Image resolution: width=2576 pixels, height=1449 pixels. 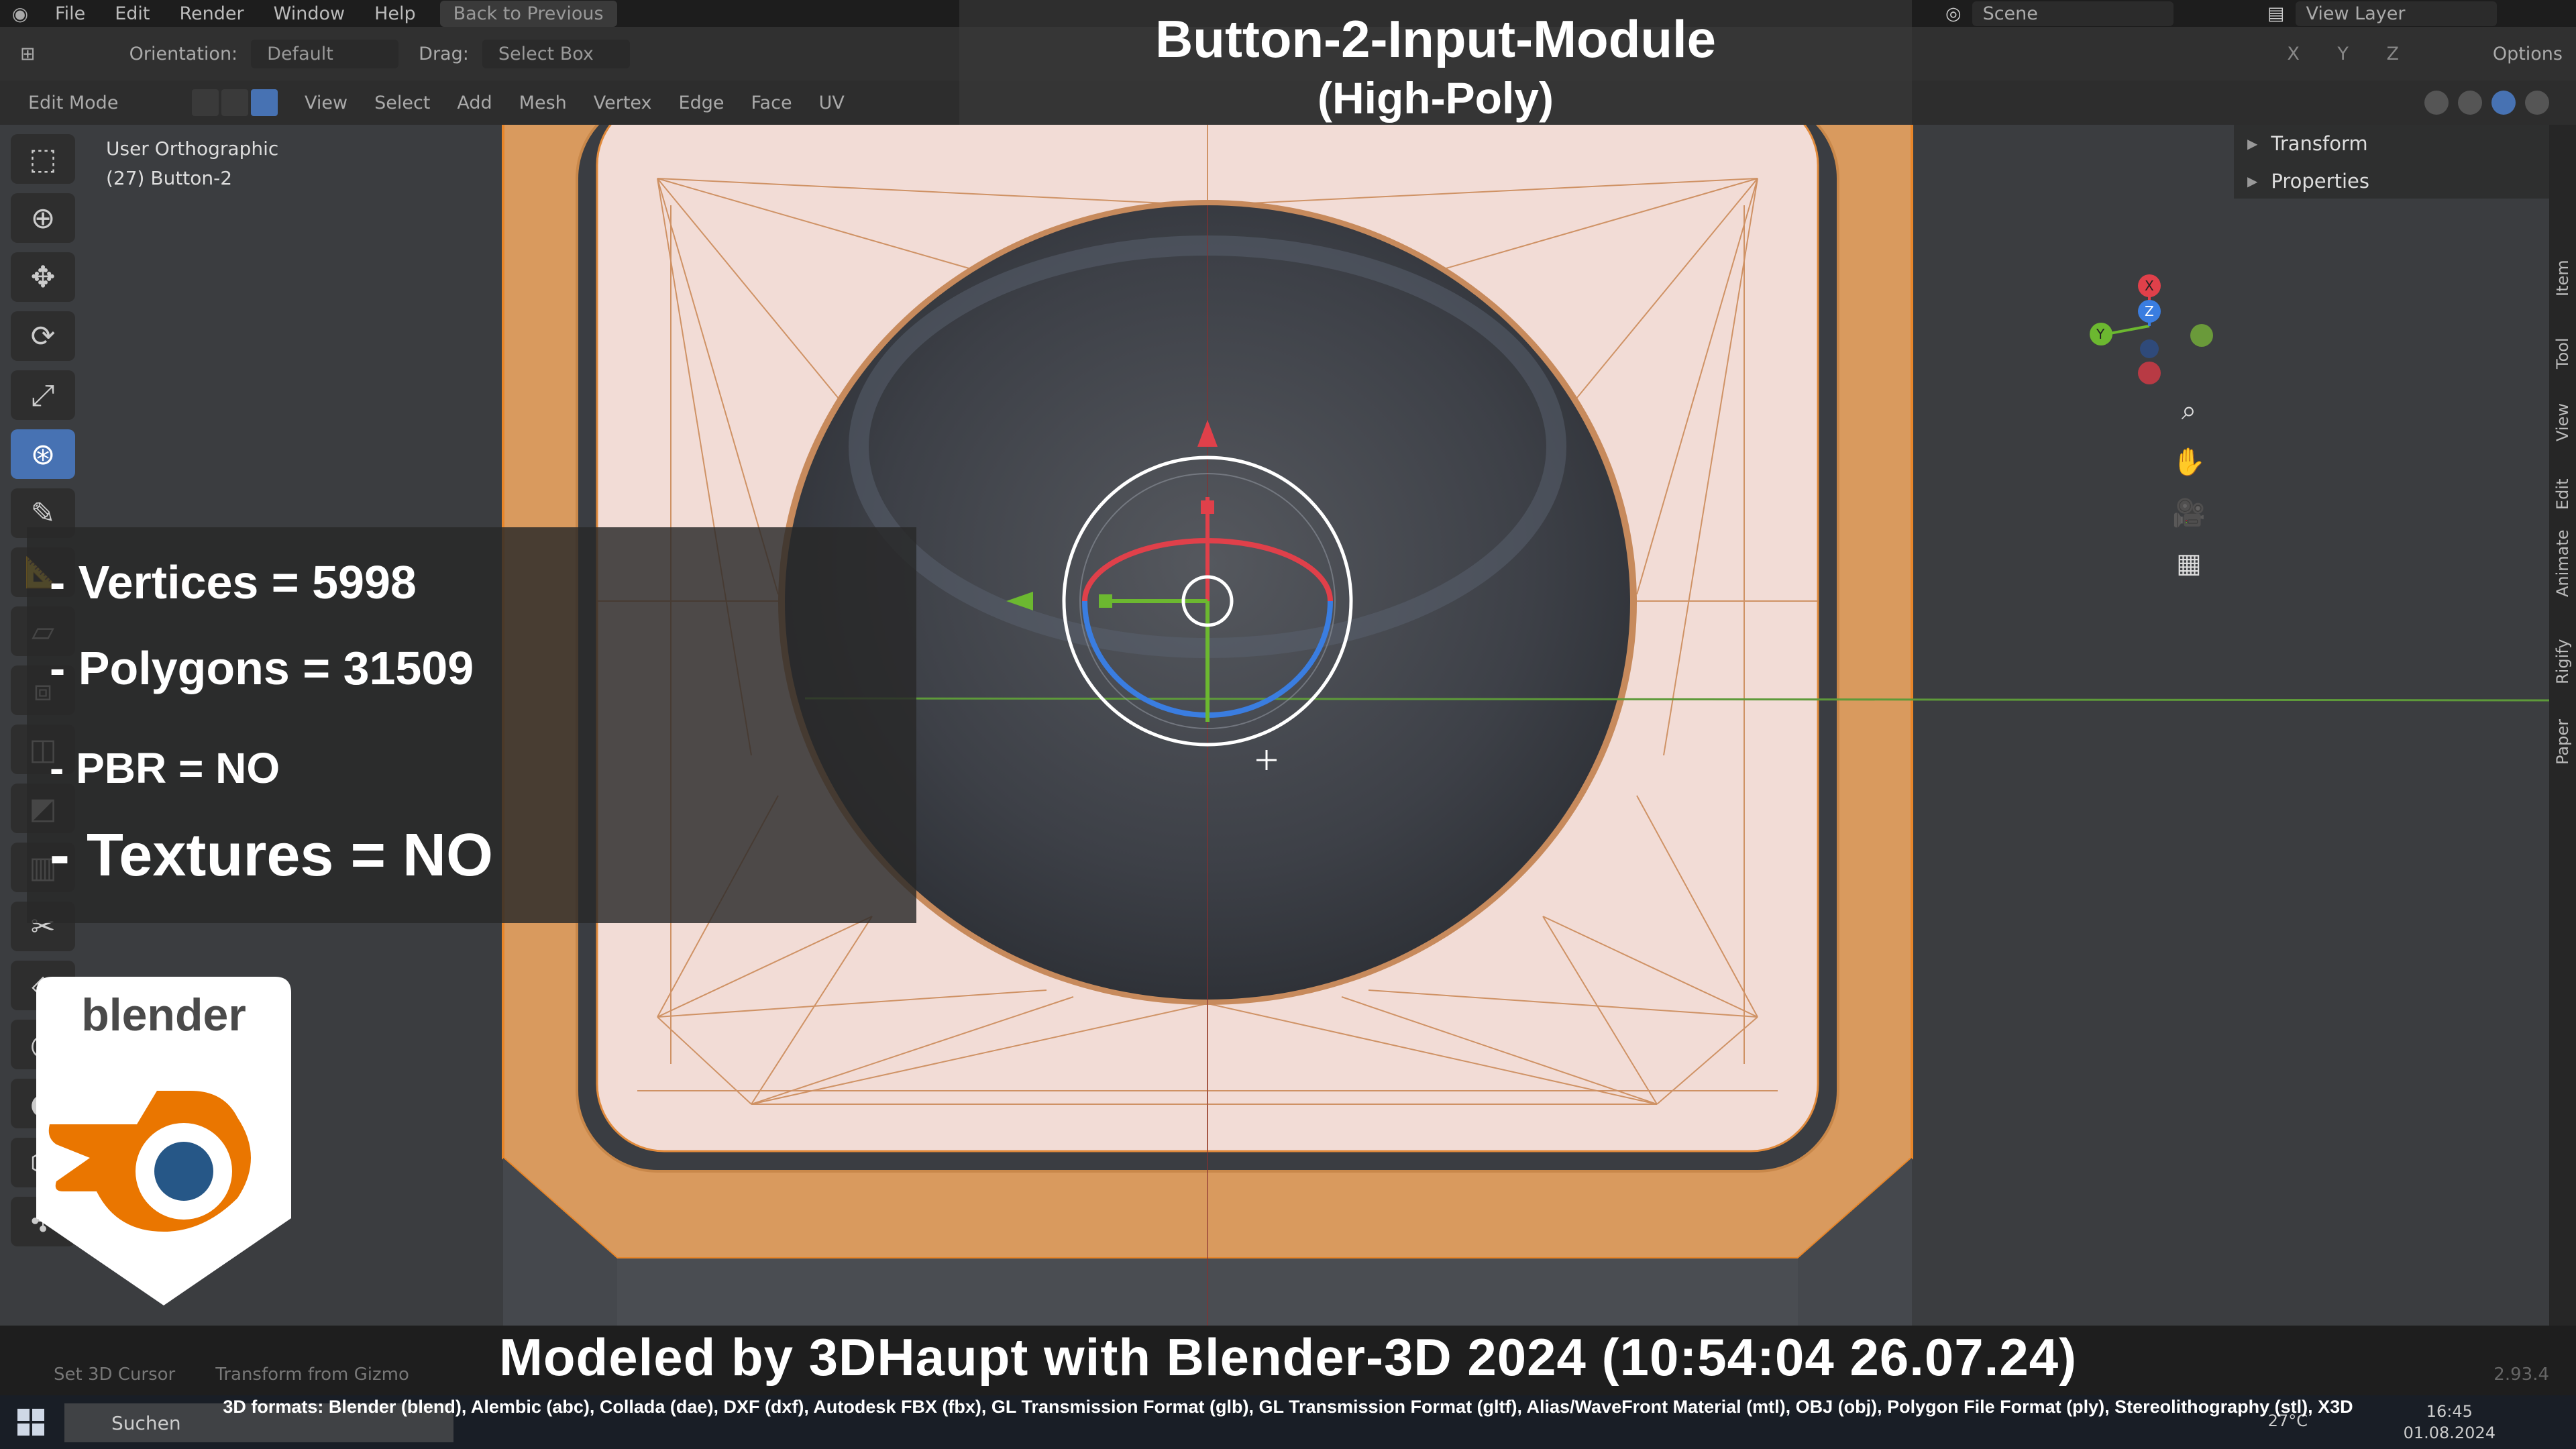 What do you see at coordinates (264, 102) in the screenshot?
I see `face-select-button` at bounding box center [264, 102].